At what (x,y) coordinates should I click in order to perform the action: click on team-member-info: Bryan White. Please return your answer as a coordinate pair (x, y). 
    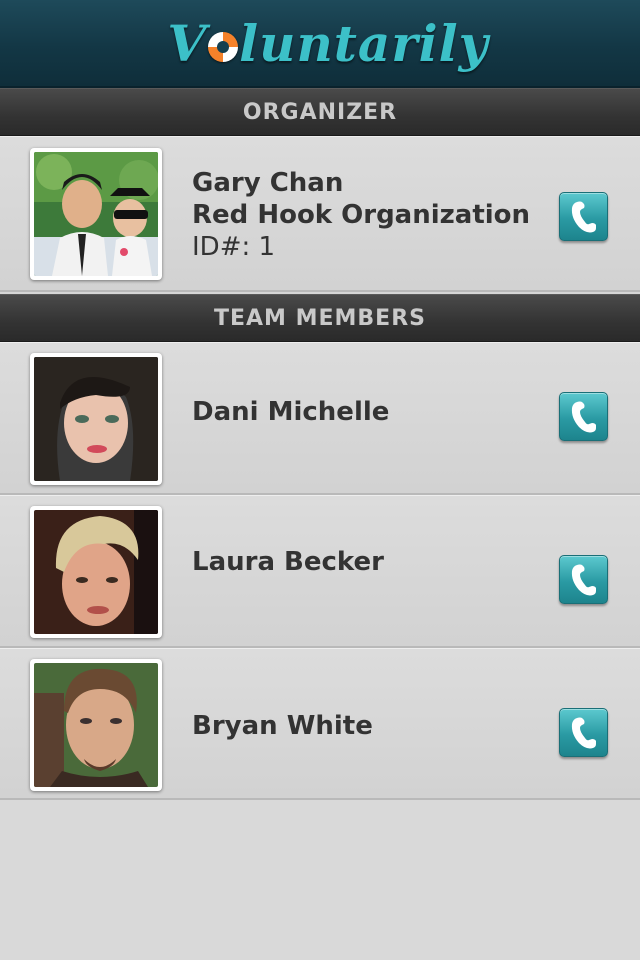
    Looking at the image, I should click on (282, 726).